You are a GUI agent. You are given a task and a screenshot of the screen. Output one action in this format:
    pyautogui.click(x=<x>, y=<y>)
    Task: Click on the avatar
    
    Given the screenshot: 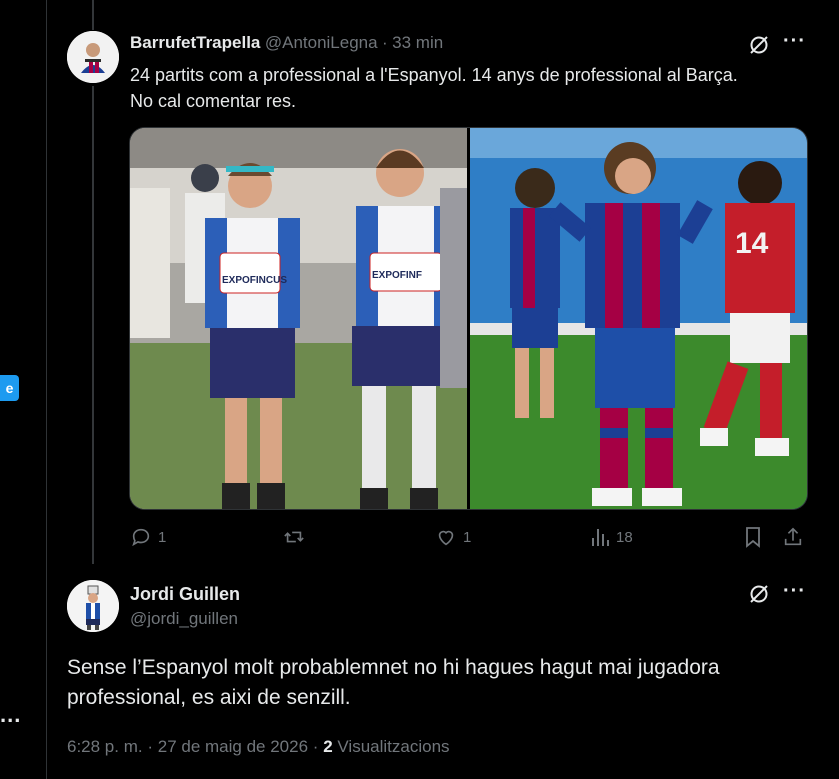 What is the action you would take?
    pyautogui.click(x=93, y=57)
    